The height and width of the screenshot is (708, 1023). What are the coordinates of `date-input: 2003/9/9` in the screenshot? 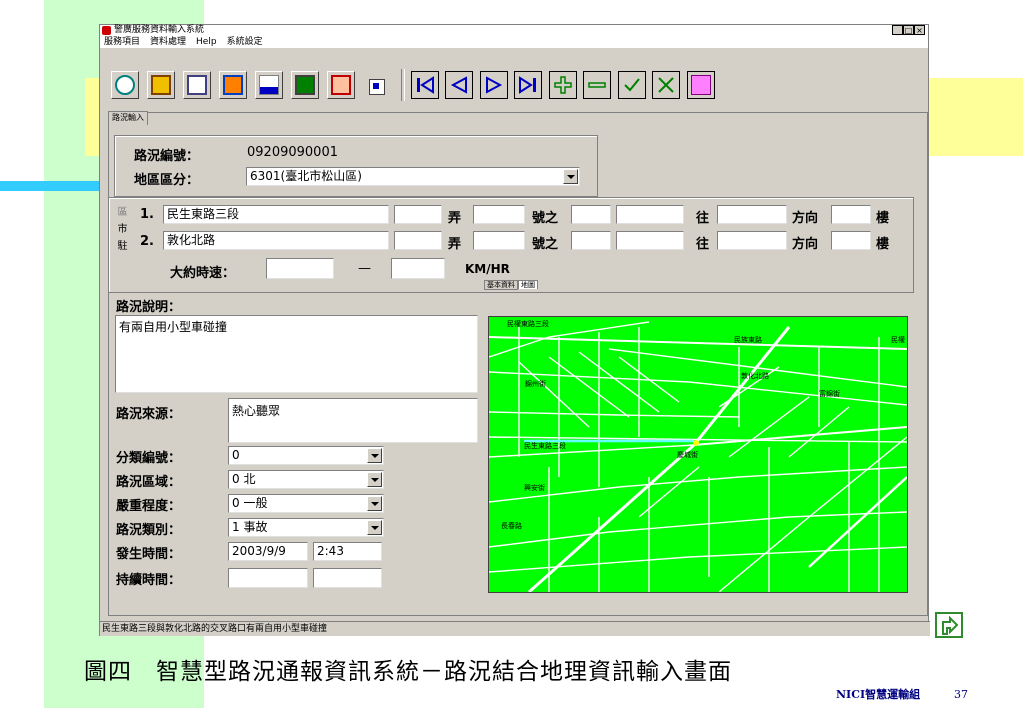 It's located at (268, 551).